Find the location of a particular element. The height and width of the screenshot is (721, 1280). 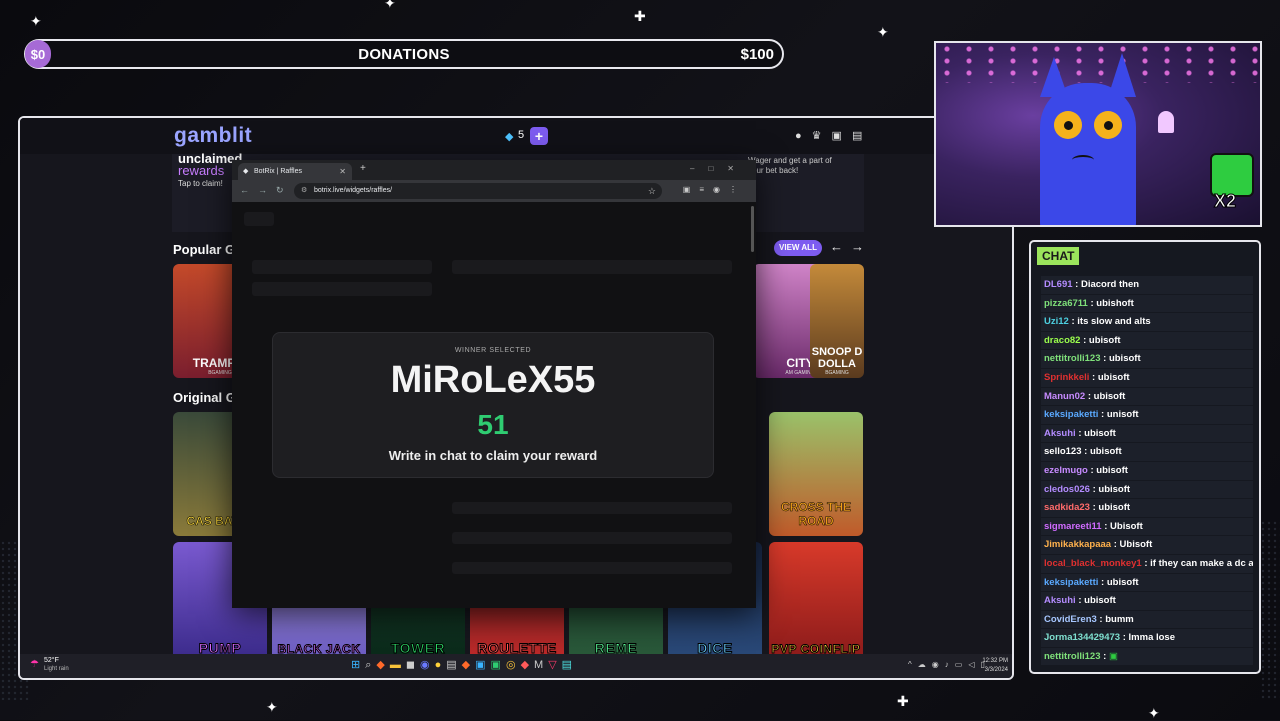

gift-icon: ▣ is located at coordinates (842, 136).